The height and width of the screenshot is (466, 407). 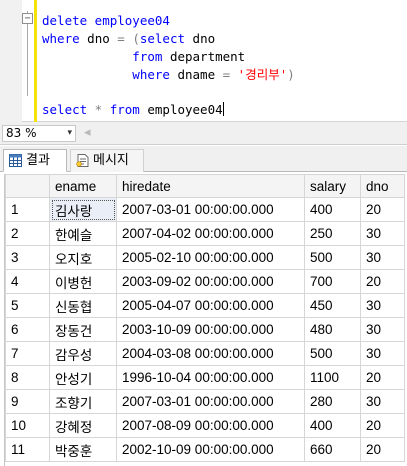 What do you see at coordinates (332, 281) in the screenshot?
I see `cell-salary: 700` at bounding box center [332, 281].